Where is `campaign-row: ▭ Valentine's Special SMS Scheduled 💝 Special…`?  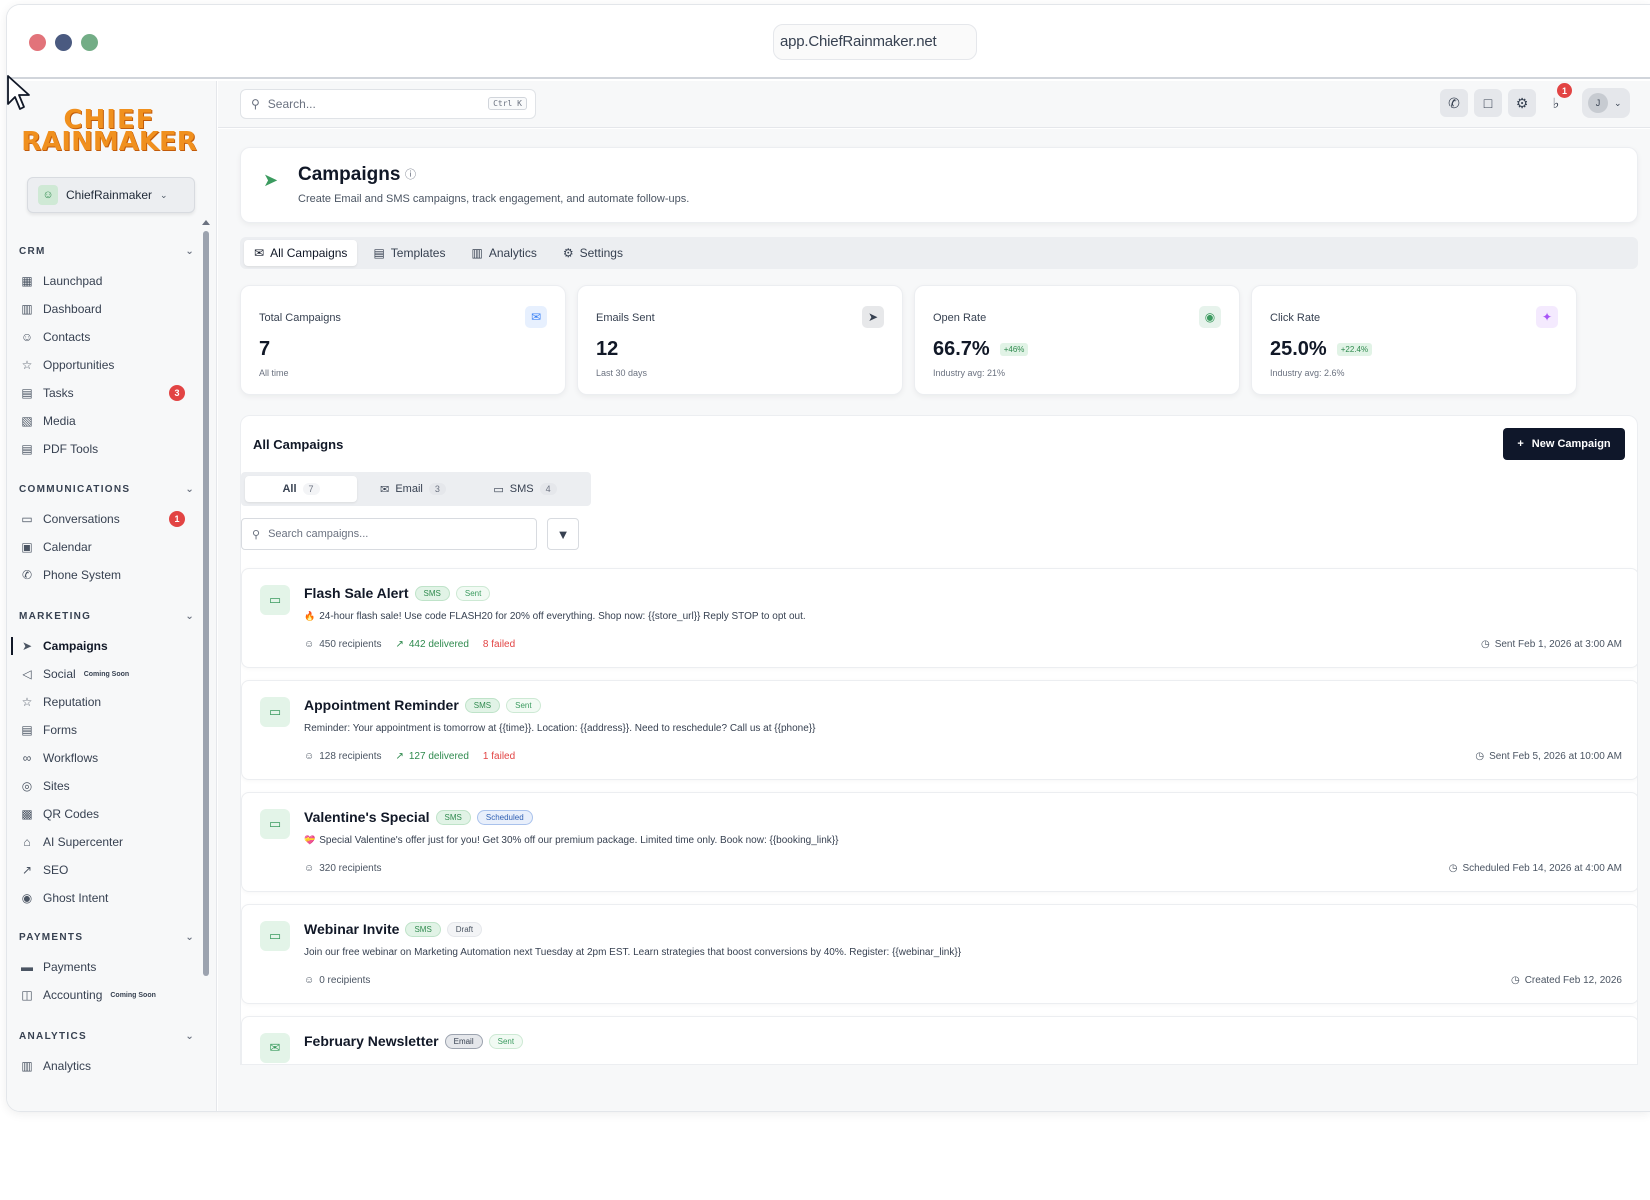
campaign-row: ▭ Valentine's Special SMS Scheduled 💝 Special… is located at coordinates (939, 842).